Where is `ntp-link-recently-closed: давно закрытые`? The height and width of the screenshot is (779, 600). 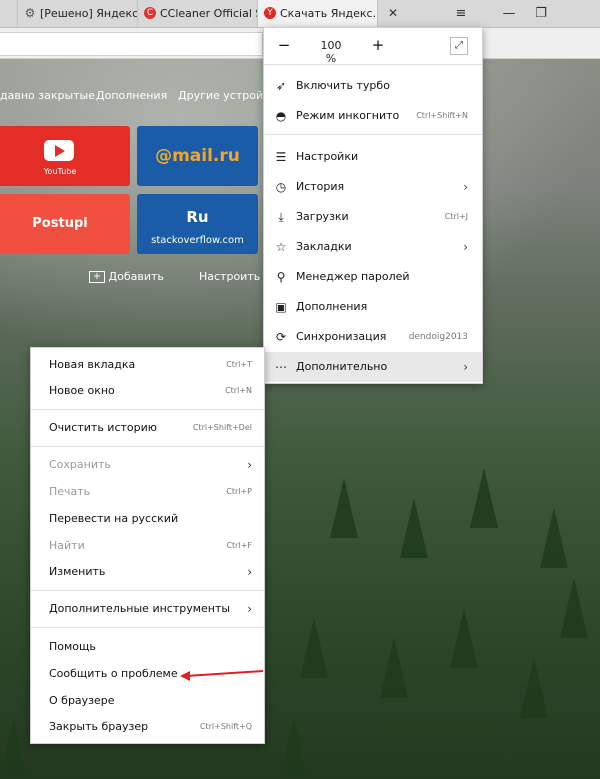 ntp-link-recently-closed: давно закрытые is located at coordinates (47, 95).